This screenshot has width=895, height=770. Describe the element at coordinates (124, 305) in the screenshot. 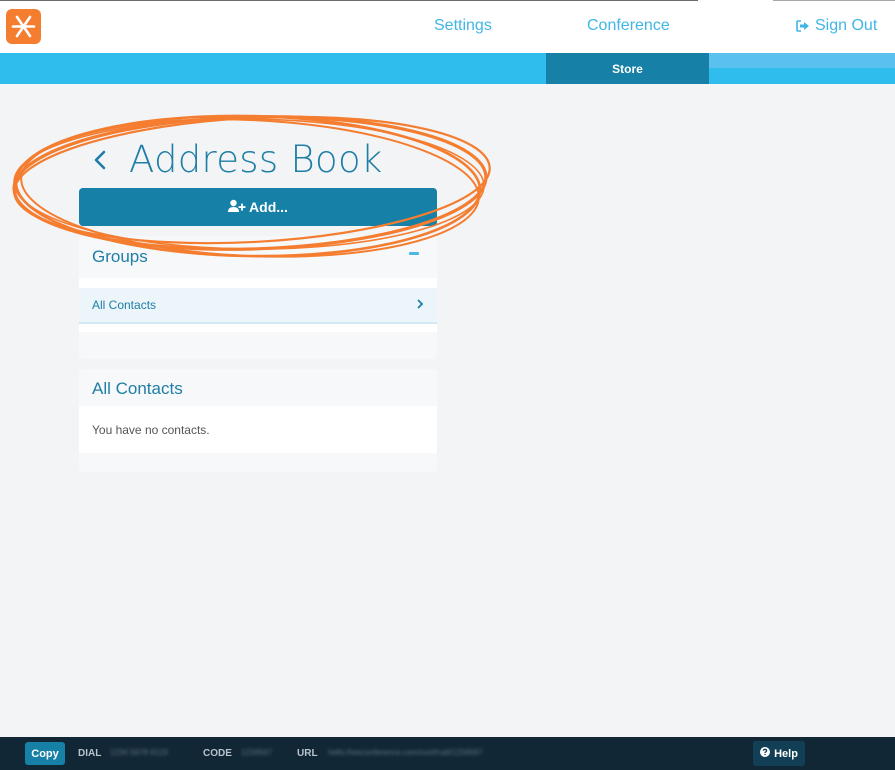

I see `group-item-label: All Contacts` at that location.